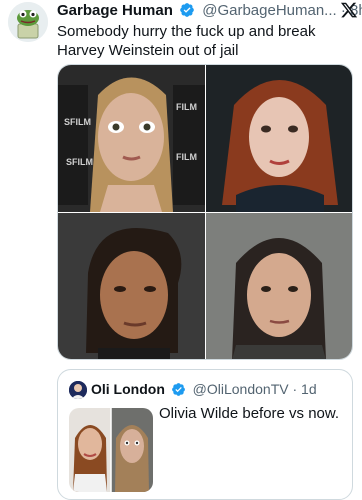 The height and width of the screenshot is (500, 362). I want to click on author-avatar, so click(28, 22).